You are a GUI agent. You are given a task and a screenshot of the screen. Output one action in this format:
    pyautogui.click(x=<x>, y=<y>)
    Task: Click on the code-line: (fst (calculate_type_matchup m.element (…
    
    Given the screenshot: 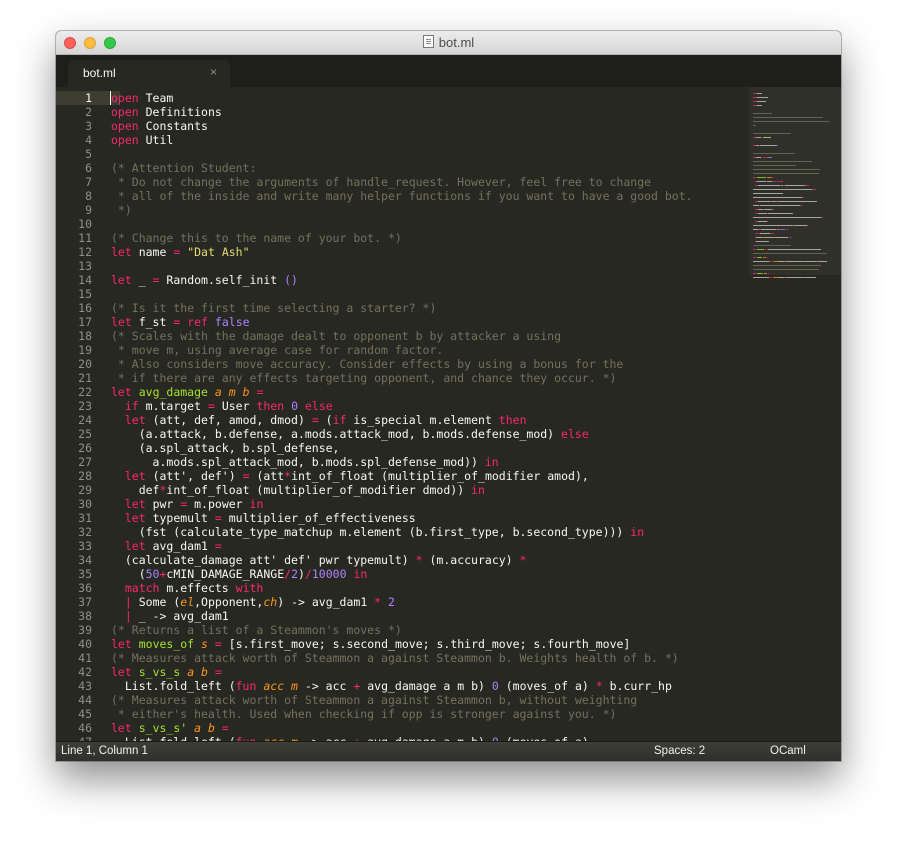 What is the action you would take?
    pyautogui.click(x=377, y=532)
    